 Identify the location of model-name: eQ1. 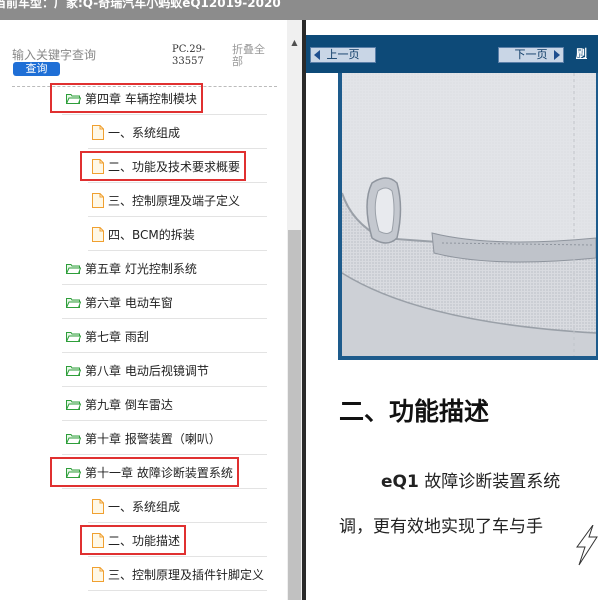
(400, 482).